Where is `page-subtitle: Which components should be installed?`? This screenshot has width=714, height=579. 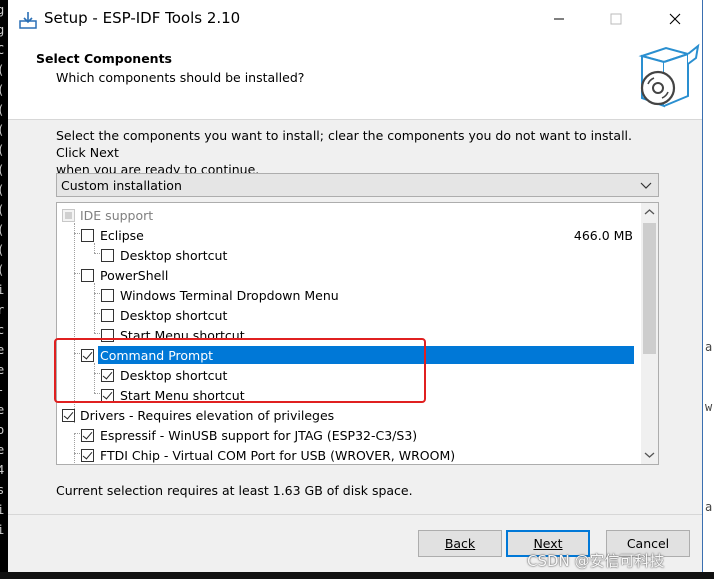
page-subtitle: Which components should be installed? is located at coordinates (180, 77).